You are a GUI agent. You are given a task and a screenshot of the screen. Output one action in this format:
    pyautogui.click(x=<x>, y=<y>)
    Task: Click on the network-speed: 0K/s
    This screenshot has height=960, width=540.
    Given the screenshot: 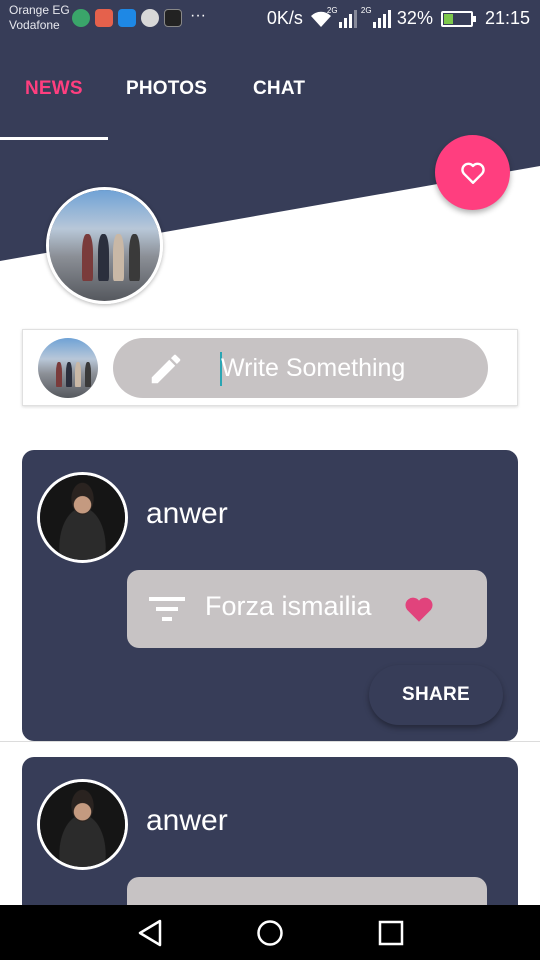 What is the action you would take?
    pyautogui.click(x=284, y=18)
    